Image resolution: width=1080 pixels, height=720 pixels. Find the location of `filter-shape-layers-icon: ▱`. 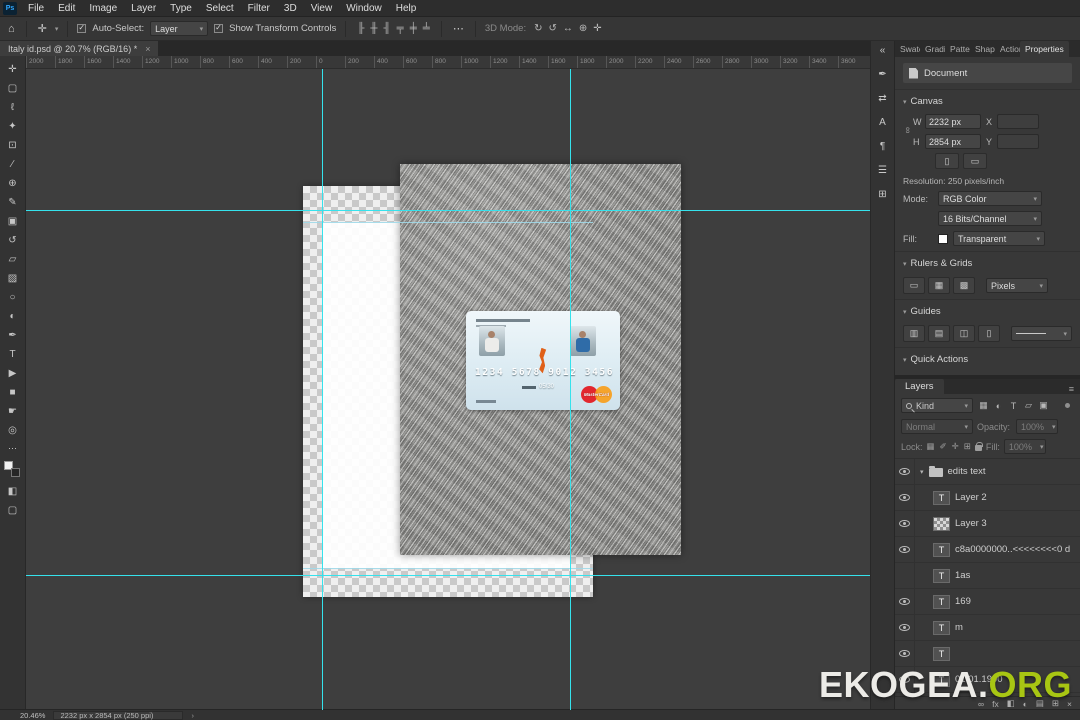

filter-shape-layers-icon: ▱ is located at coordinates (1028, 405).